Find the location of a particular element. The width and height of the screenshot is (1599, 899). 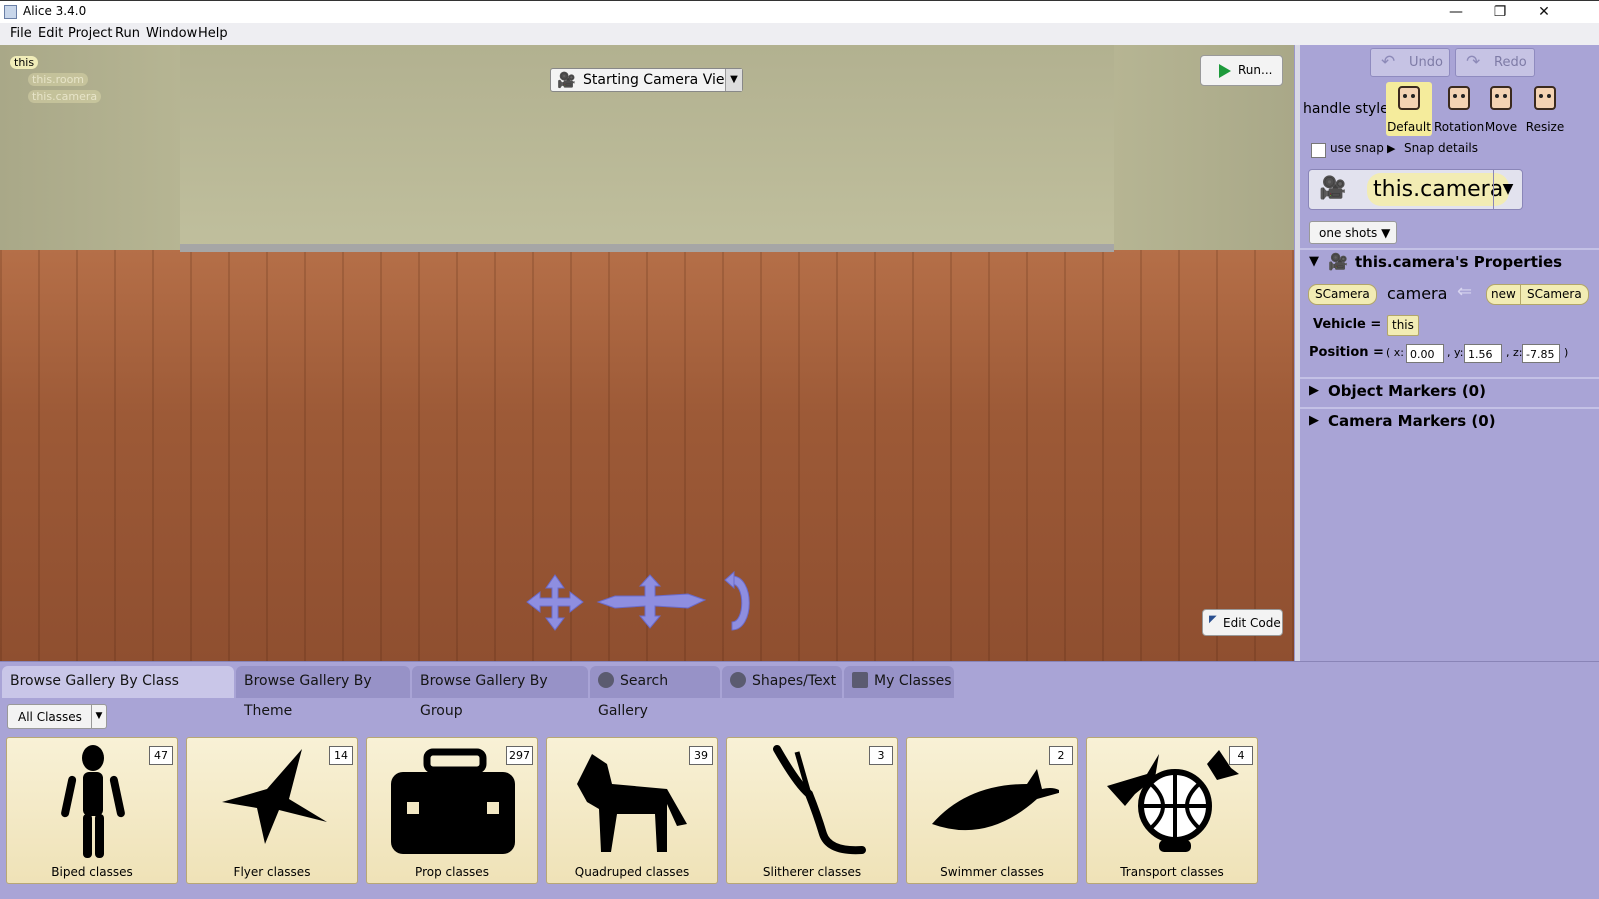

undo-button: ↶ Undo is located at coordinates (1410, 62).